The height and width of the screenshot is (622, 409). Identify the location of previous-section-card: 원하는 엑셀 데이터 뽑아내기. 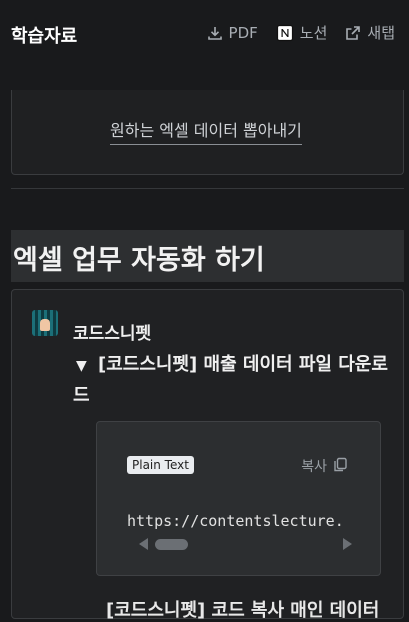
(207, 132).